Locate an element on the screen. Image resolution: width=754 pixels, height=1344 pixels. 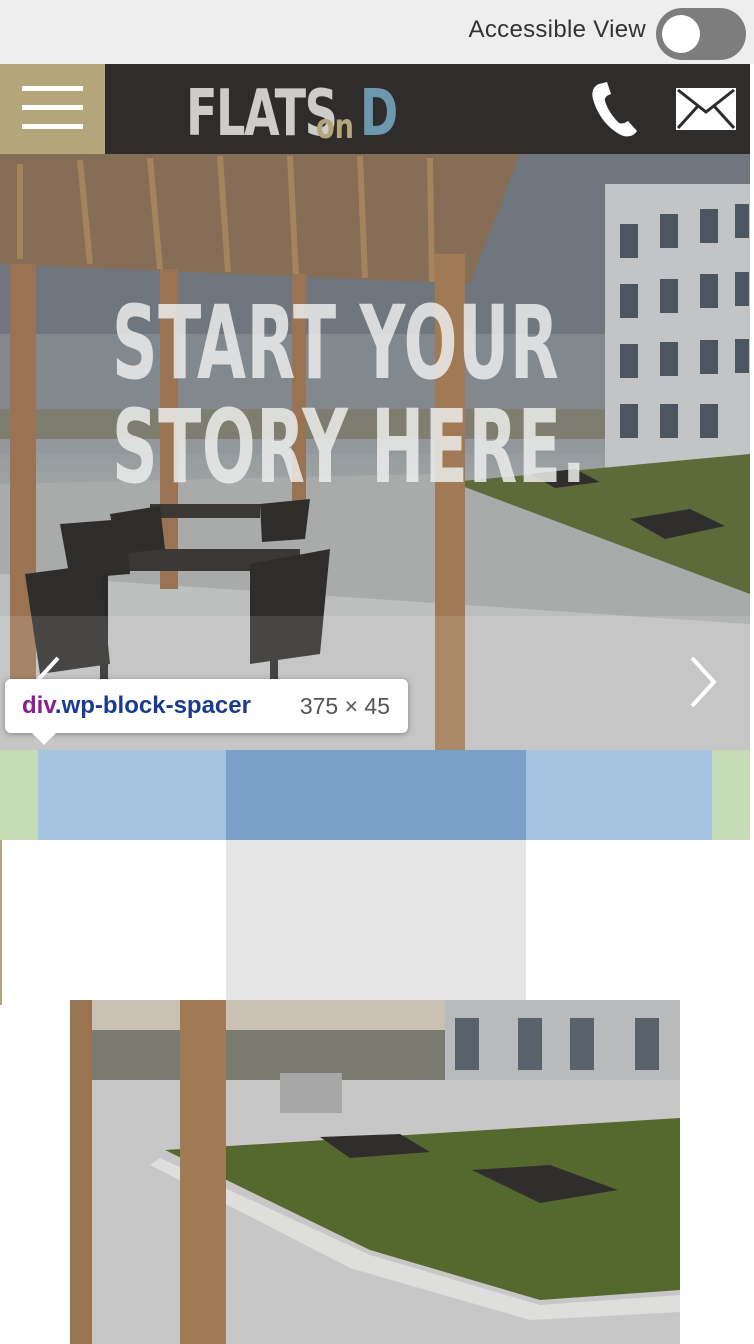
hero-title-line-2: STORY HERE. is located at coordinates (349, 447).